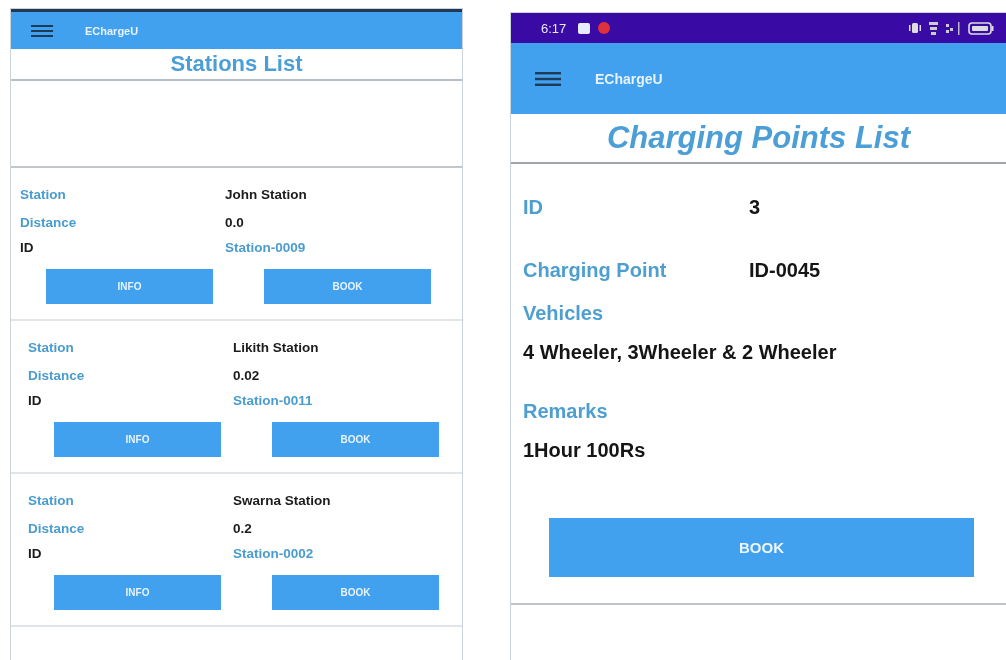 This screenshot has height=660, width=1006. What do you see at coordinates (758, 138) in the screenshot?
I see `screen-title: Charging Points List` at bounding box center [758, 138].